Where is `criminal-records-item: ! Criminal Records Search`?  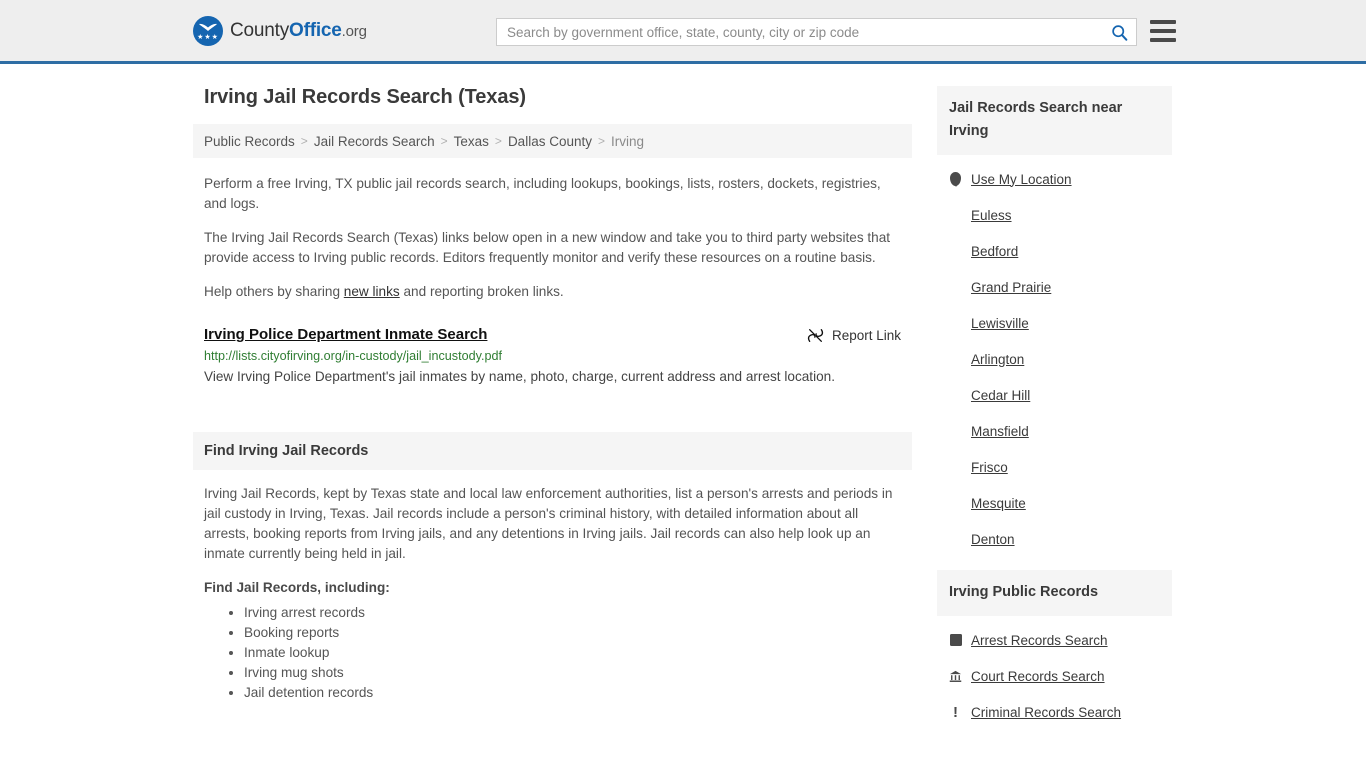 criminal-records-item: ! Criminal Records Search is located at coordinates (1054, 712).